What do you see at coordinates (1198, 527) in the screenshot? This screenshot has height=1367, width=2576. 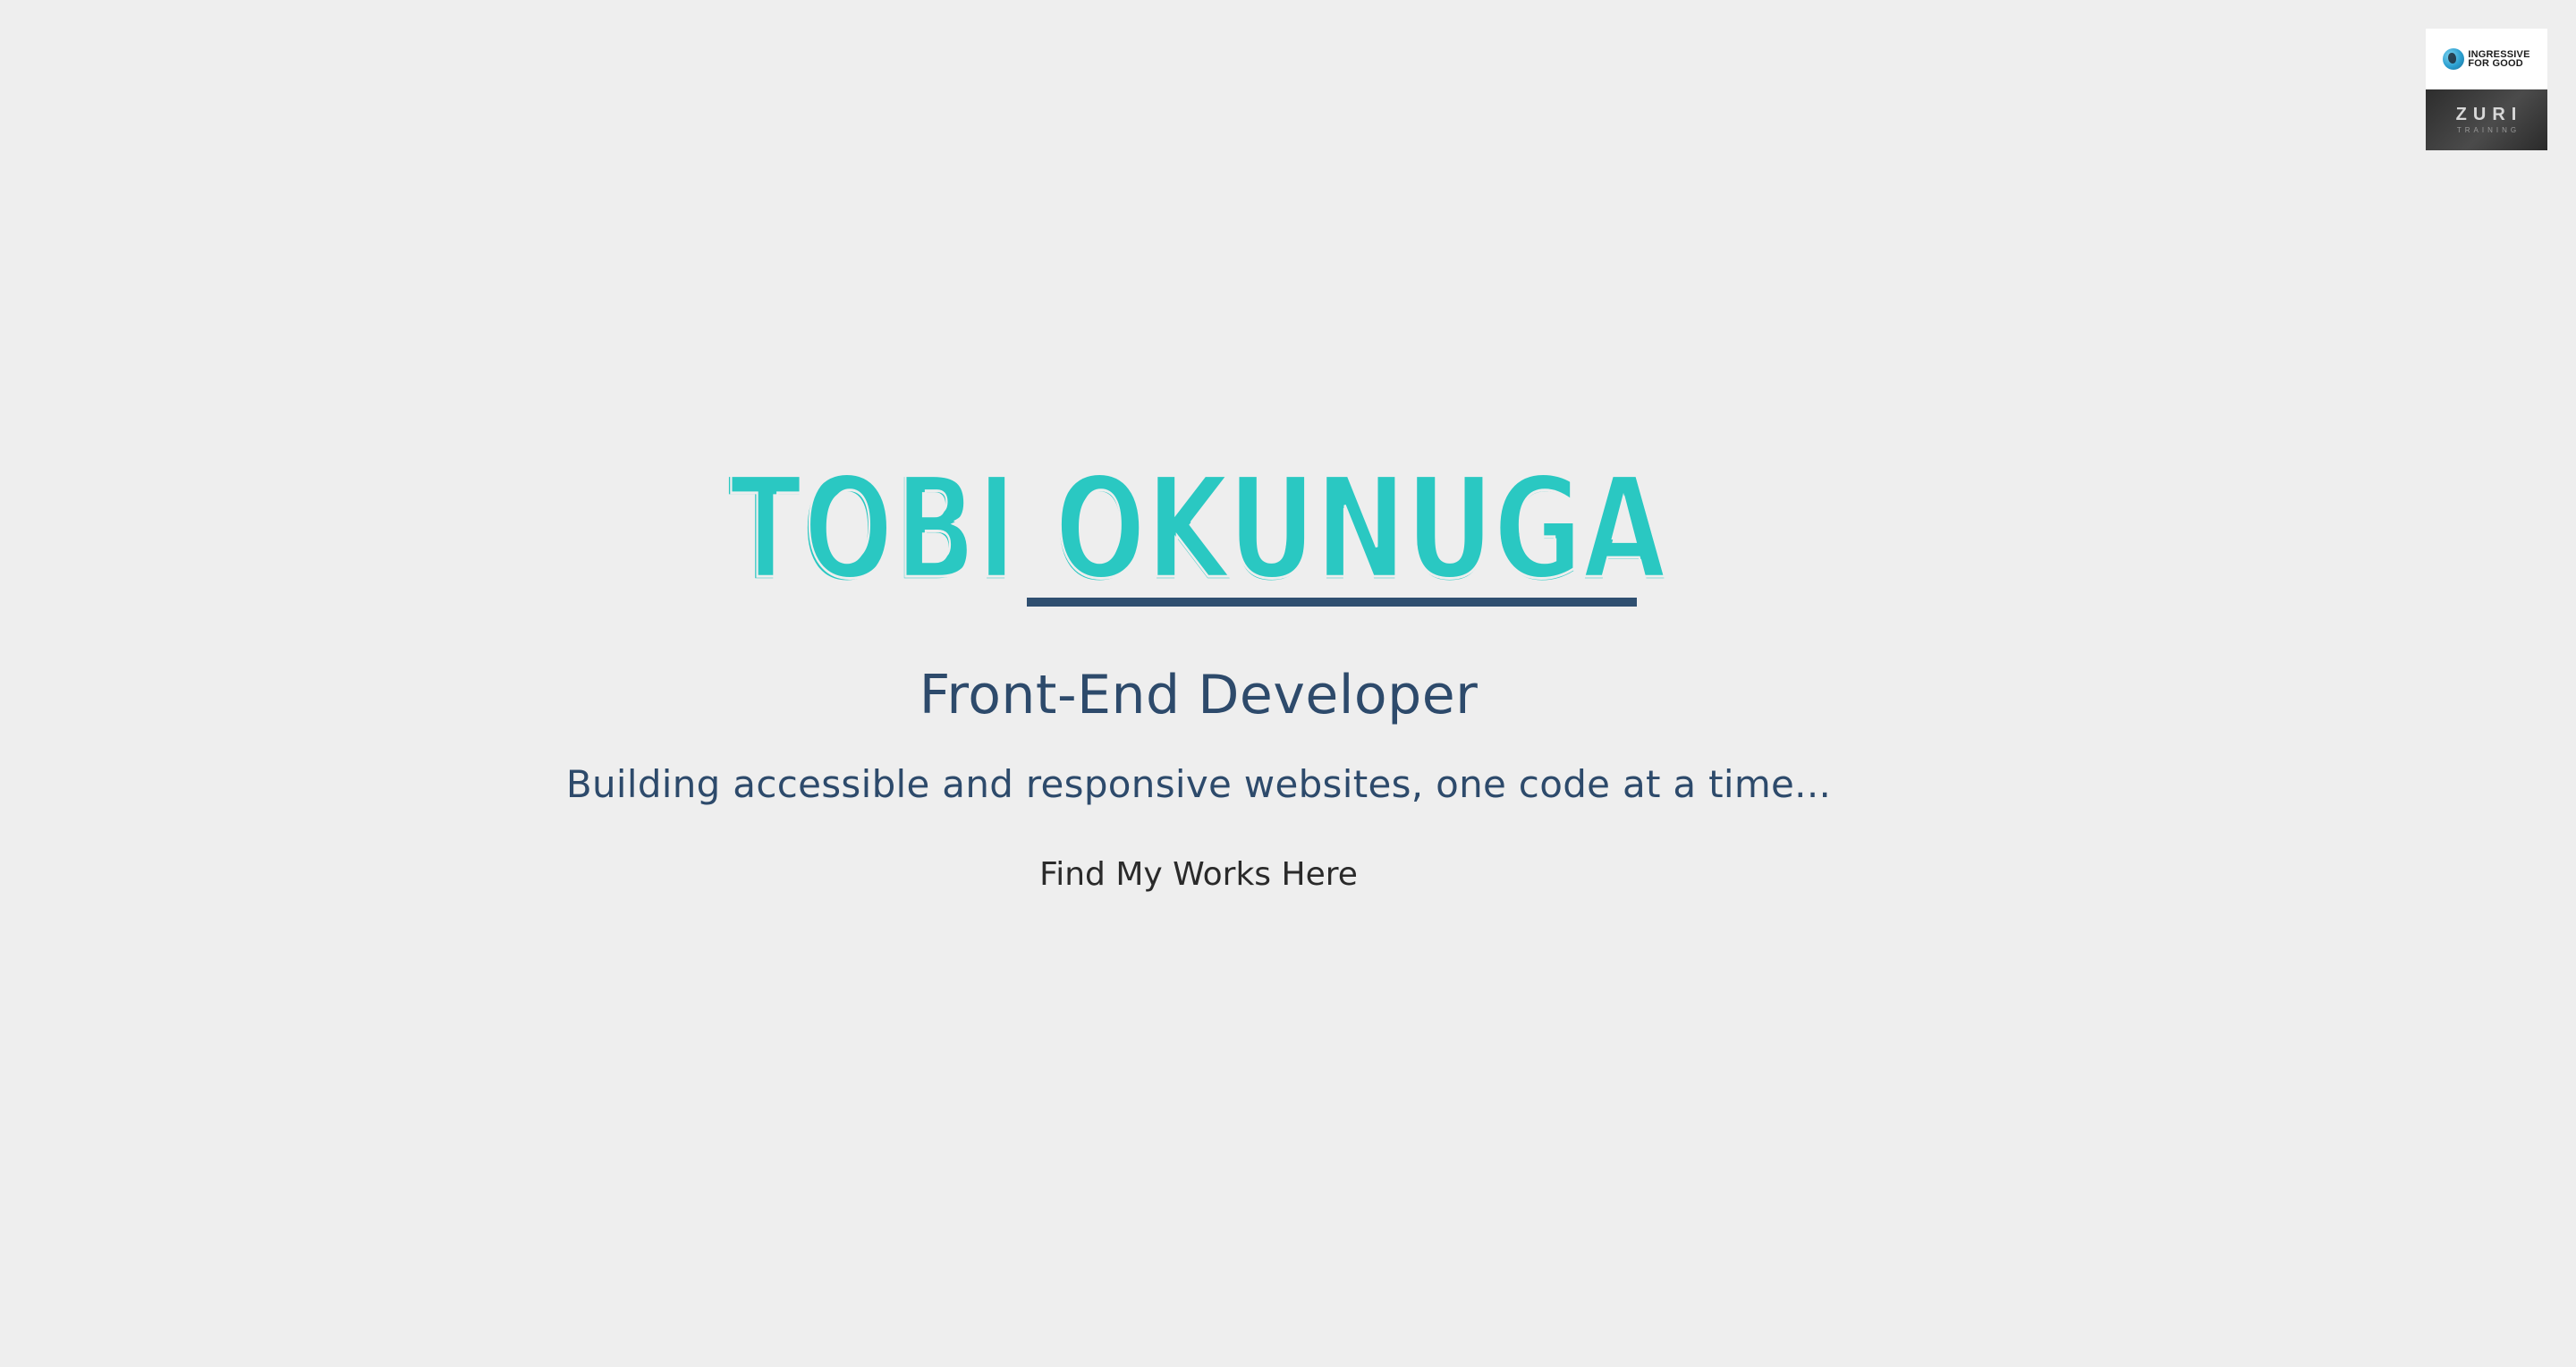 I see `logo-name-outline: TOBI OKUNUGA` at bounding box center [1198, 527].